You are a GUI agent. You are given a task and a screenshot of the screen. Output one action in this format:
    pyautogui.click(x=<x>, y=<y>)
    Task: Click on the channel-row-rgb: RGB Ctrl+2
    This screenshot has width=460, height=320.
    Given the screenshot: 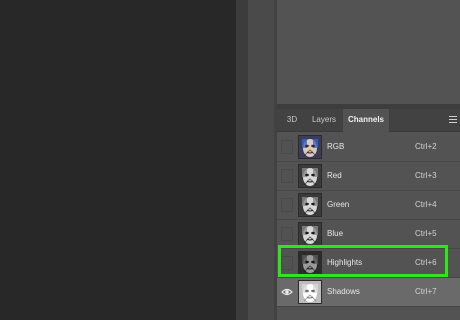 What is the action you would take?
    pyautogui.click(x=368, y=147)
    